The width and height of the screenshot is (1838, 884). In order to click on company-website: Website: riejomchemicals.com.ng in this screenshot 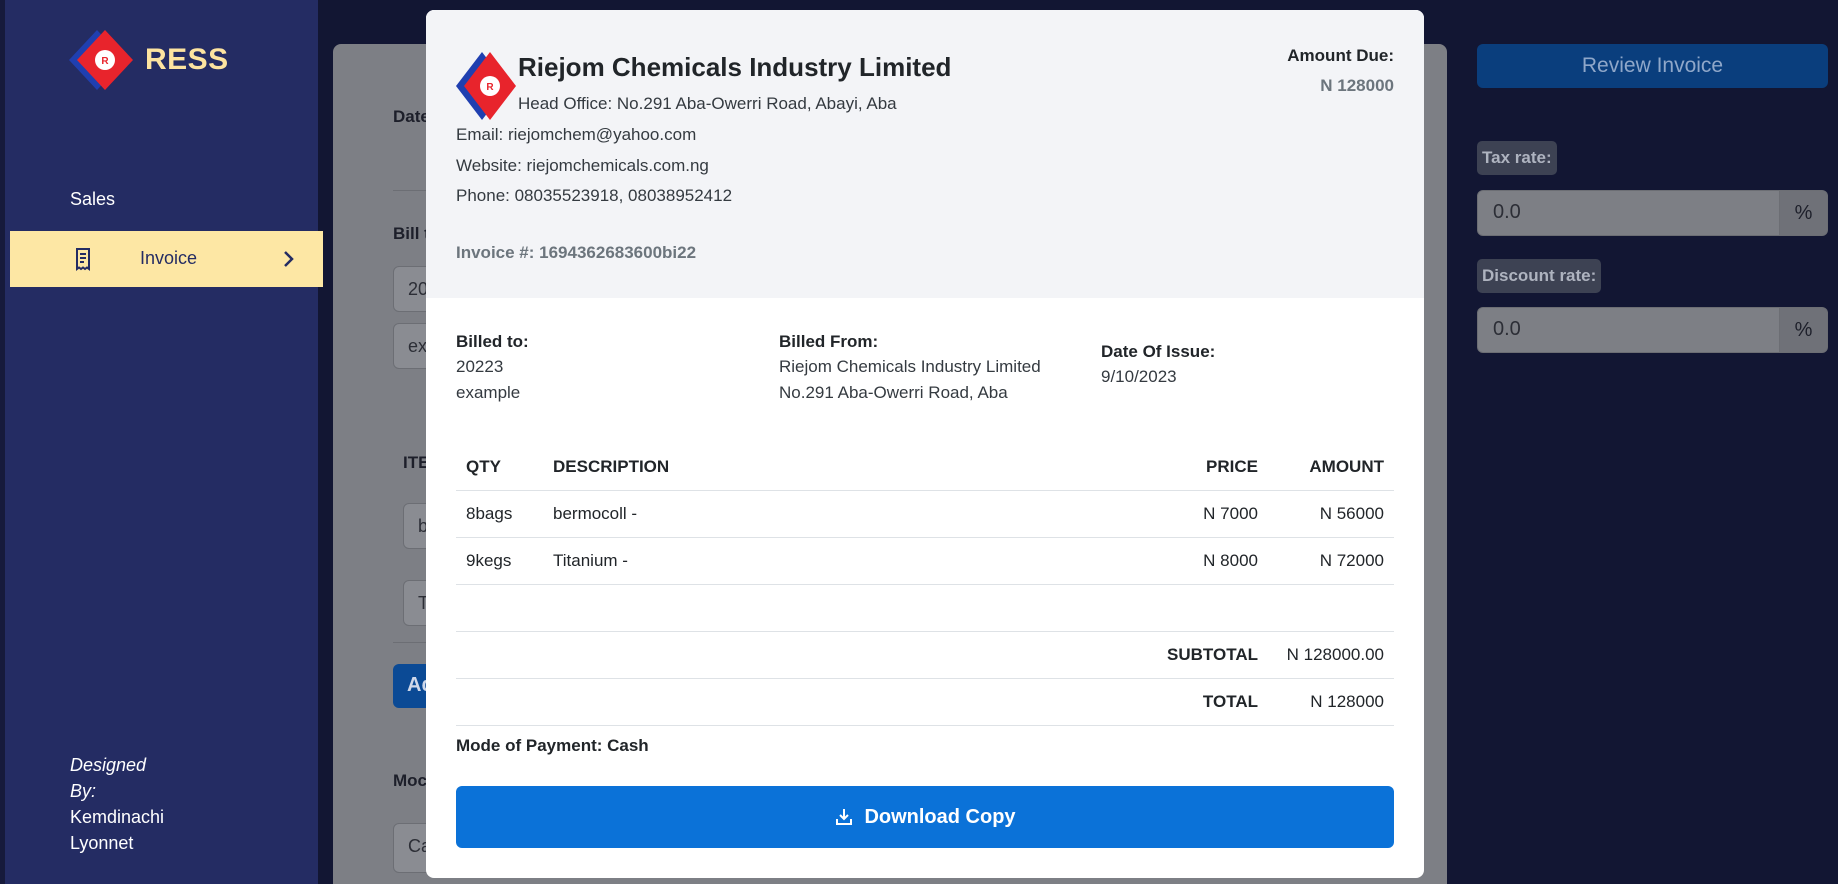, I will do `click(582, 165)`.